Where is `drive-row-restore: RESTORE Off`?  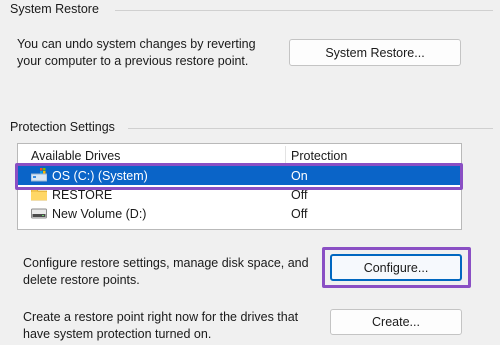 drive-row-restore: RESTORE Off is located at coordinates (239, 194).